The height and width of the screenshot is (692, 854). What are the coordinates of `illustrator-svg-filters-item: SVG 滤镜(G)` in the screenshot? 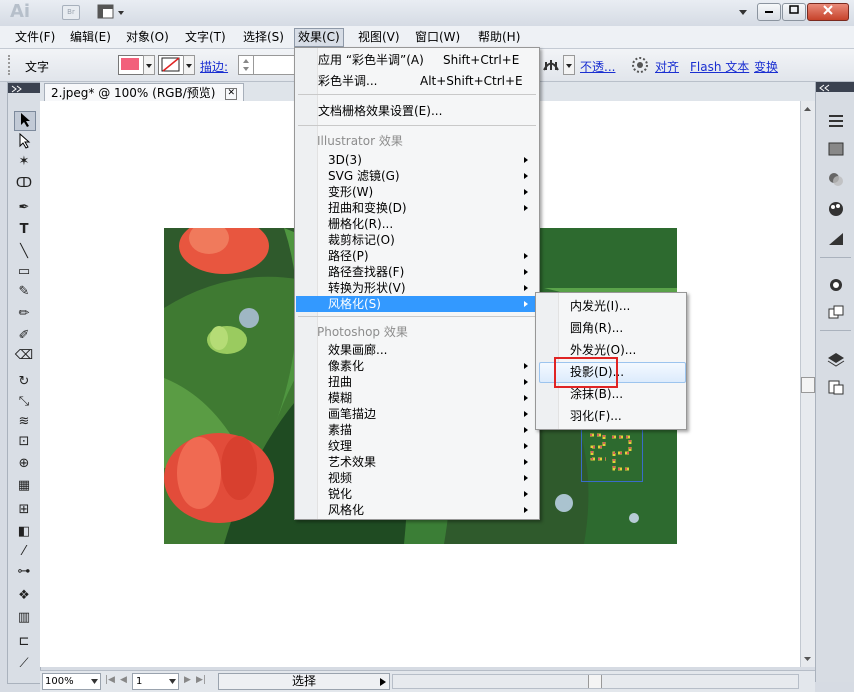 It's located at (417, 176).